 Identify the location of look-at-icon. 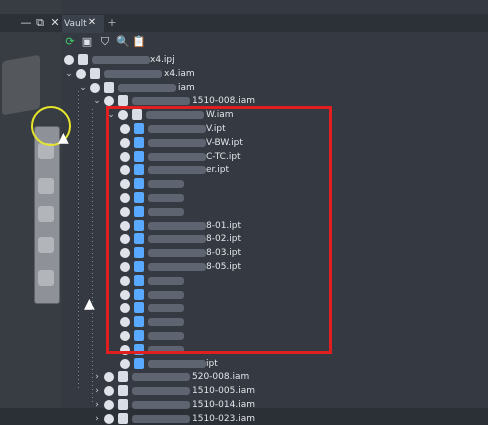
(46, 278).